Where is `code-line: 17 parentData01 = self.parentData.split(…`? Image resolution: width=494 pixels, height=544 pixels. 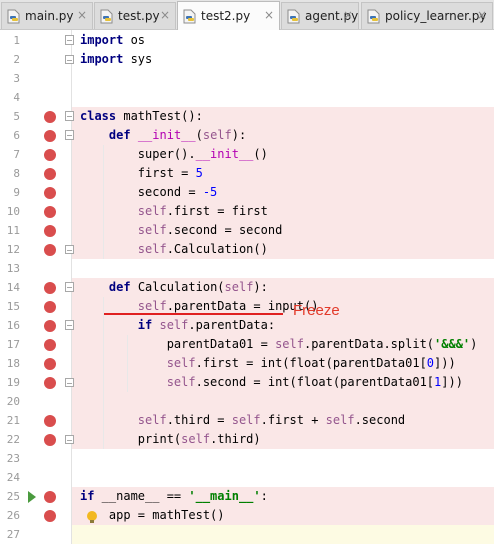
code-line: 17 parentData01 = self.parentData.split(… is located at coordinates (247, 344).